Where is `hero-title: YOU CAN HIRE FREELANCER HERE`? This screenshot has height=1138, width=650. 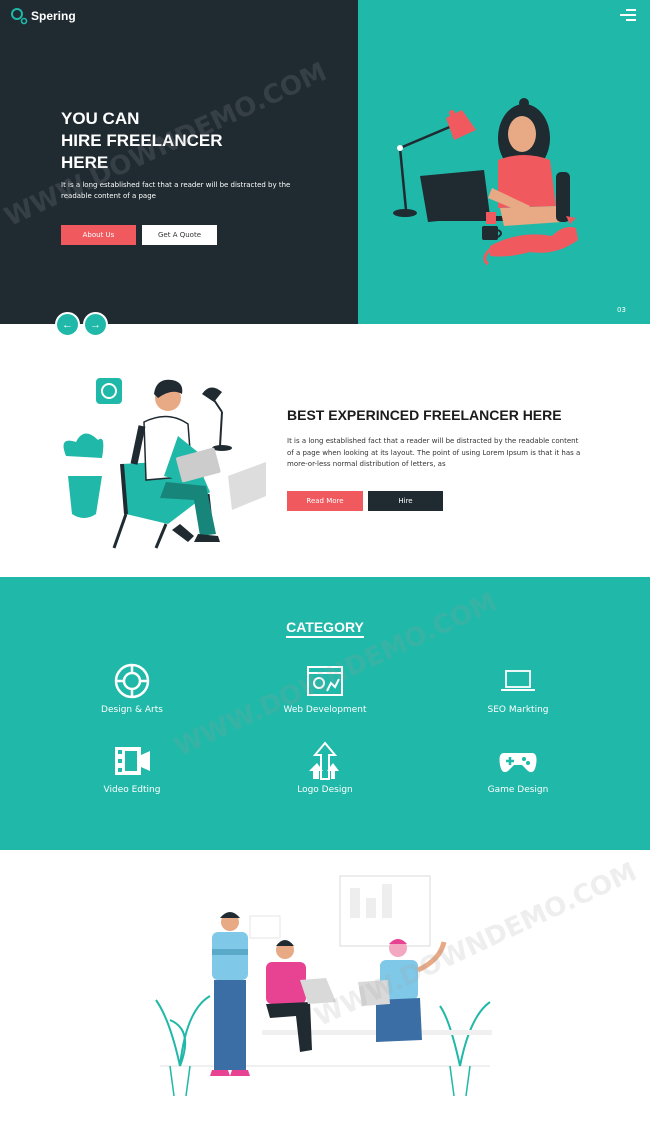 hero-title: YOU CAN HIRE FREELANCER HERE is located at coordinates (191, 141).